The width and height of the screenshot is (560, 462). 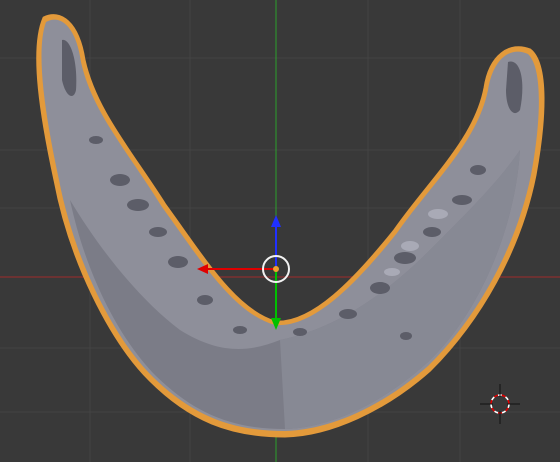 I want to click on object-origin-icon, so click(x=276, y=269).